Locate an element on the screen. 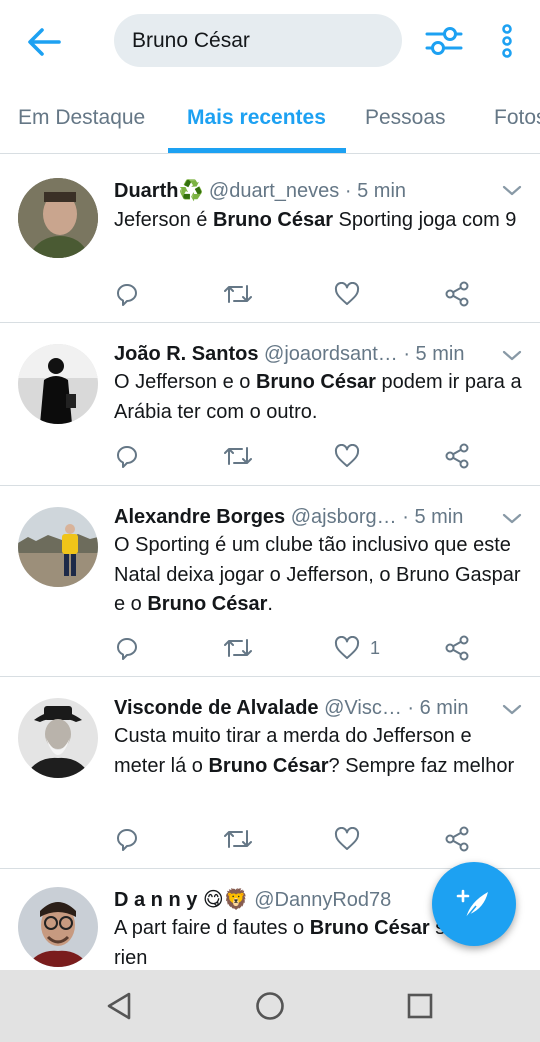 This screenshot has height=1042, width=540. nav-recents-button is located at coordinates (420, 1006).